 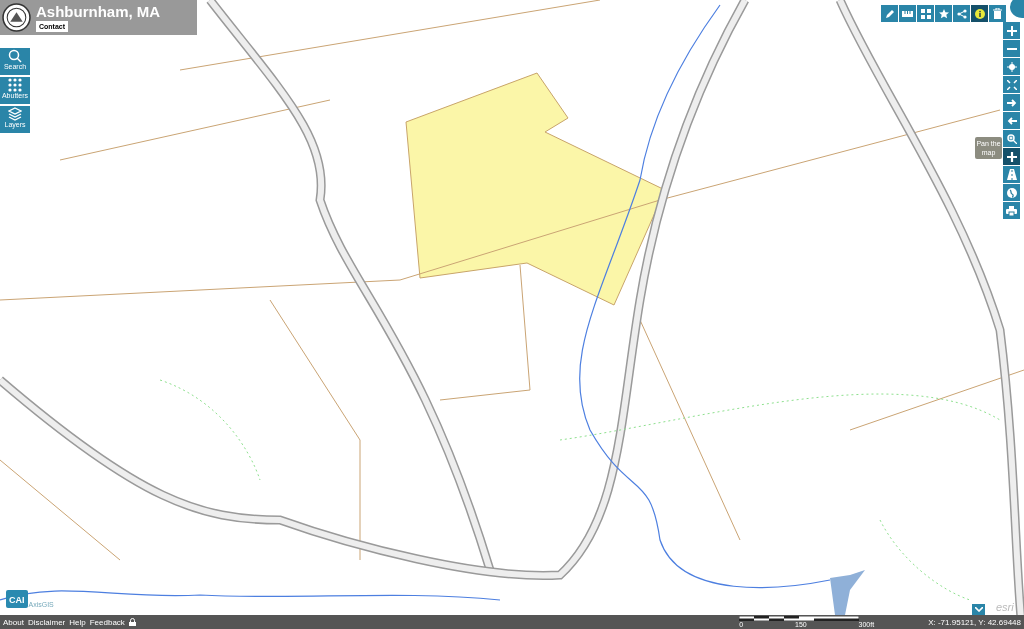 What do you see at coordinates (17, 599) in the screenshot?
I see `logo-brand: CAI` at bounding box center [17, 599].